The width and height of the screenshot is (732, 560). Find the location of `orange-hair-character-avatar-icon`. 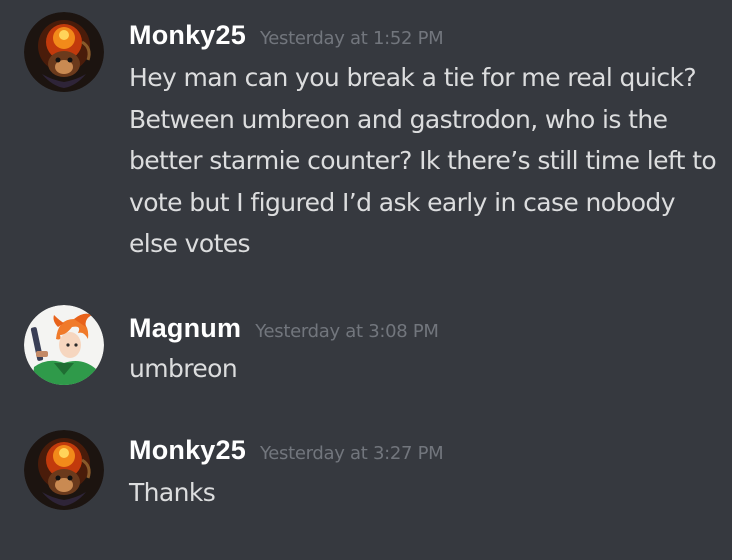

orange-hair-character-avatar-icon is located at coordinates (64, 345).